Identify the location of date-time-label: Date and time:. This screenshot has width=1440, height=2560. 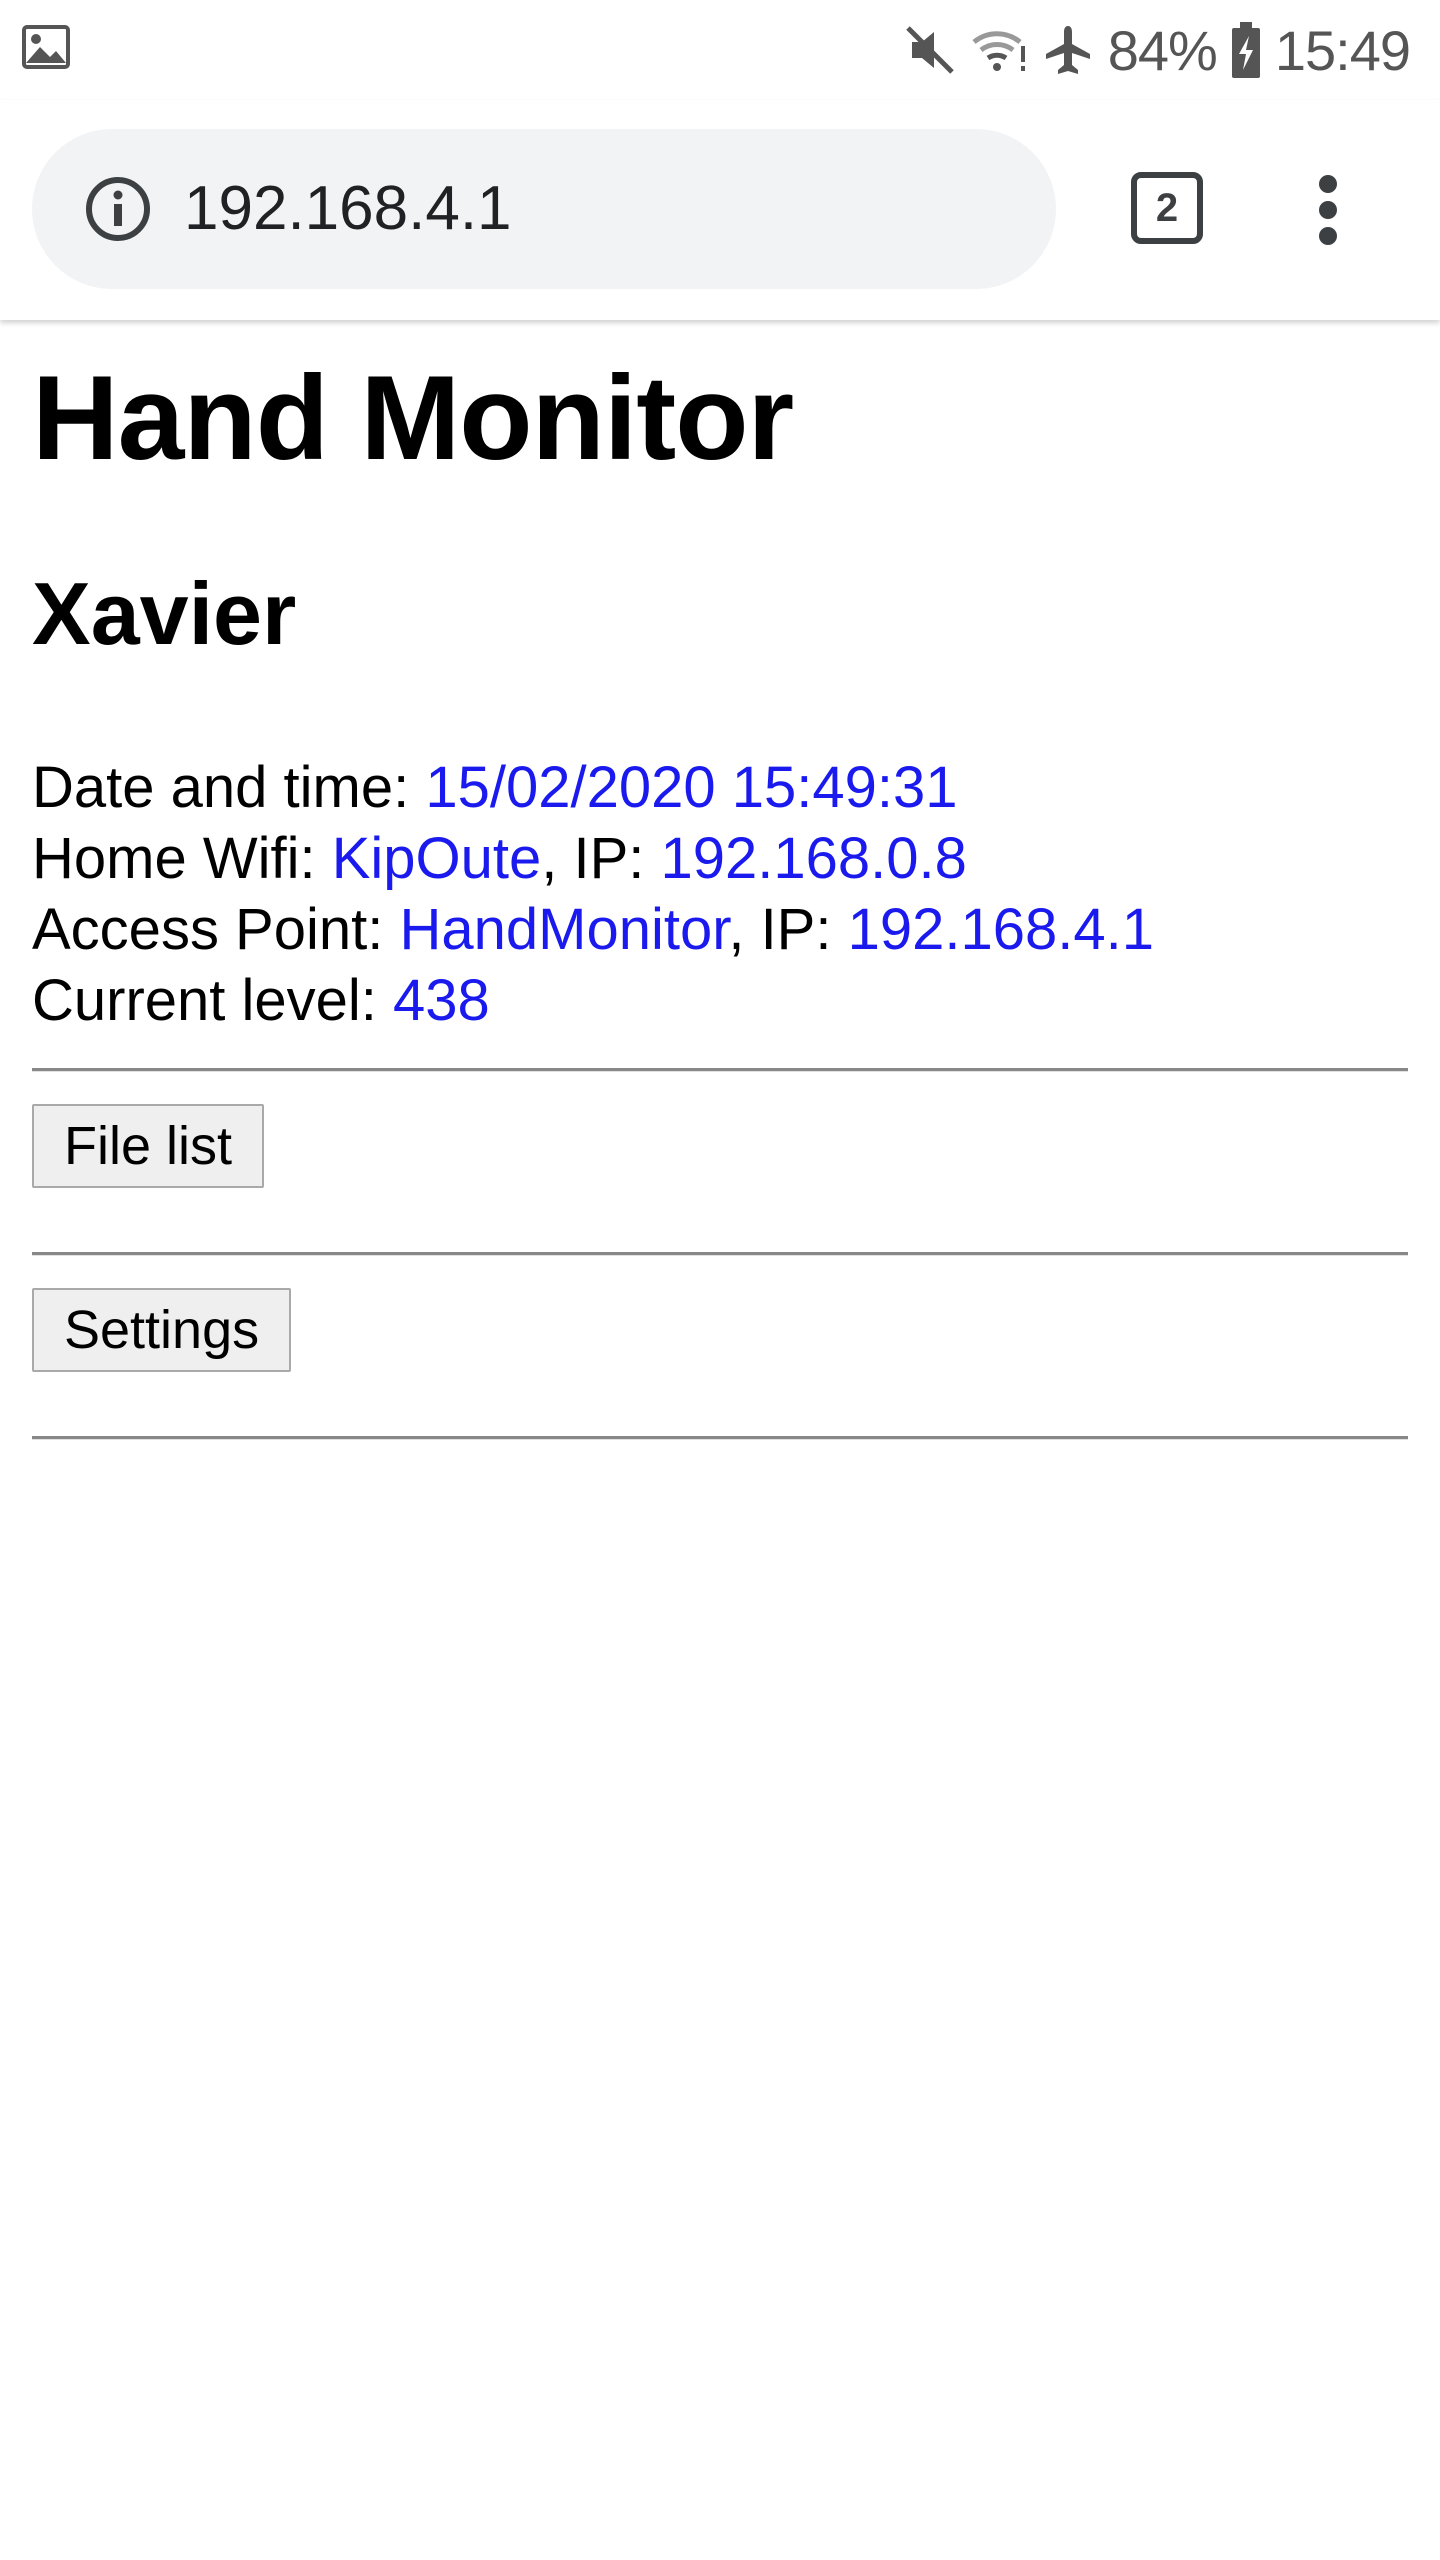
(229, 787).